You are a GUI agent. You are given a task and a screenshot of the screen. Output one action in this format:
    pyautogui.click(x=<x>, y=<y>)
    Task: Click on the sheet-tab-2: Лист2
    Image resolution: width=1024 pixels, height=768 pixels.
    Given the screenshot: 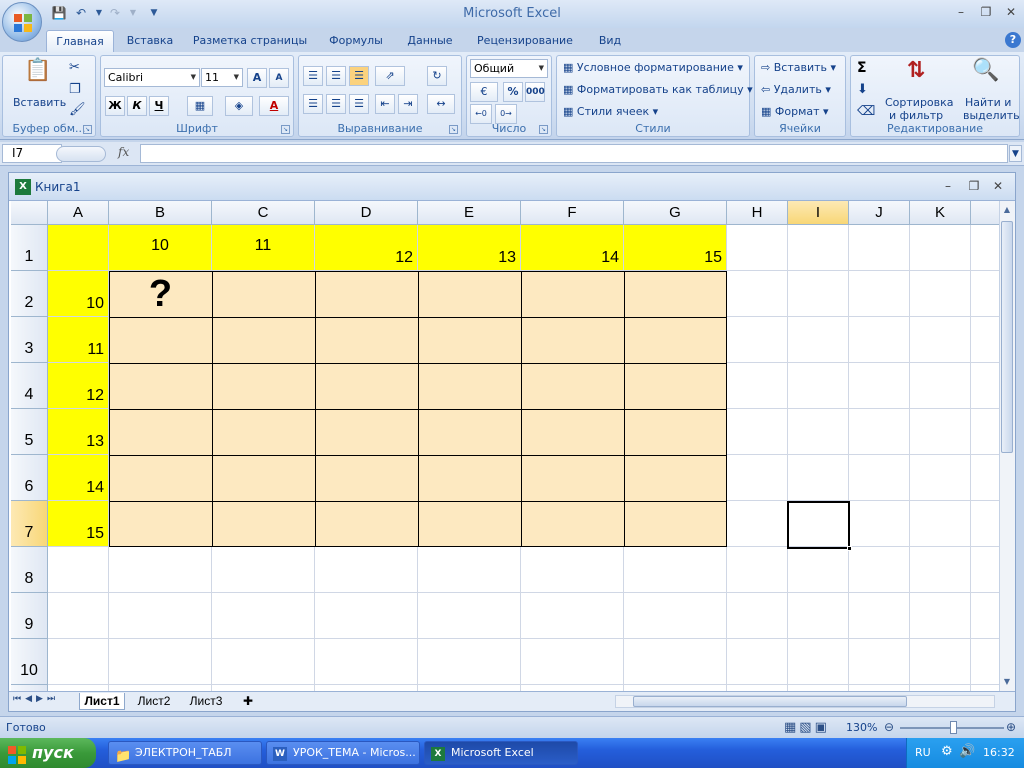 What is the action you would take?
    pyautogui.click(x=154, y=701)
    